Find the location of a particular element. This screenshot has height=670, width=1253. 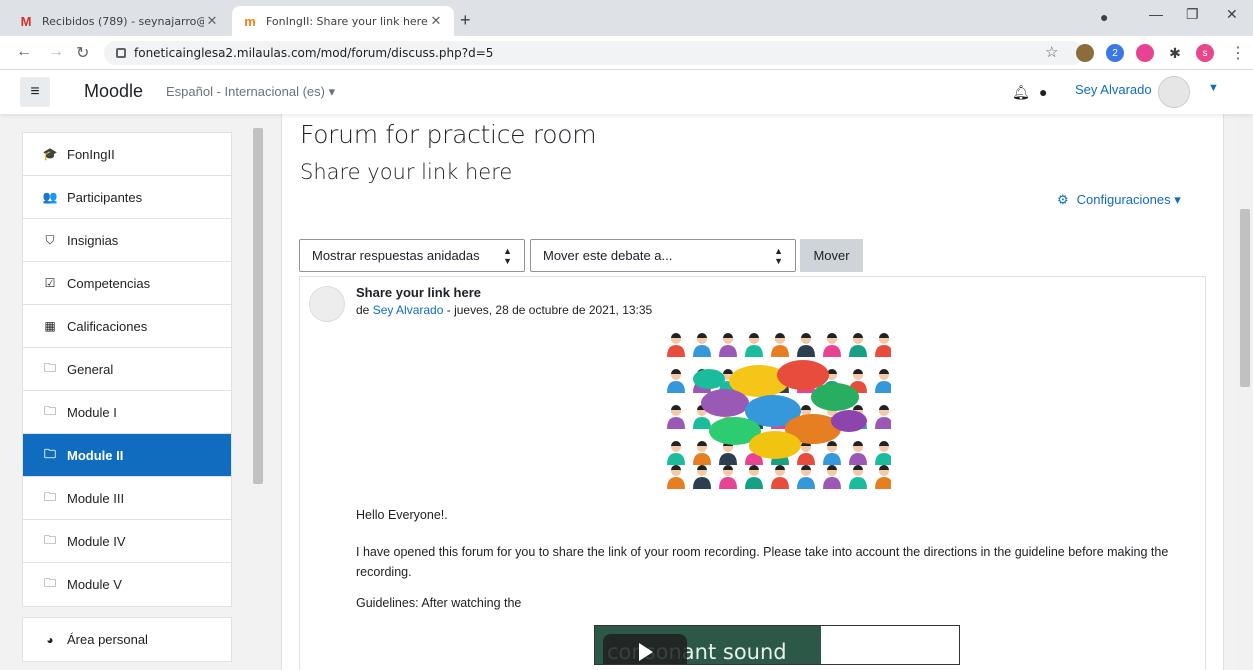

drawer-toggle-button: ≡ is located at coordinates (35, 92).